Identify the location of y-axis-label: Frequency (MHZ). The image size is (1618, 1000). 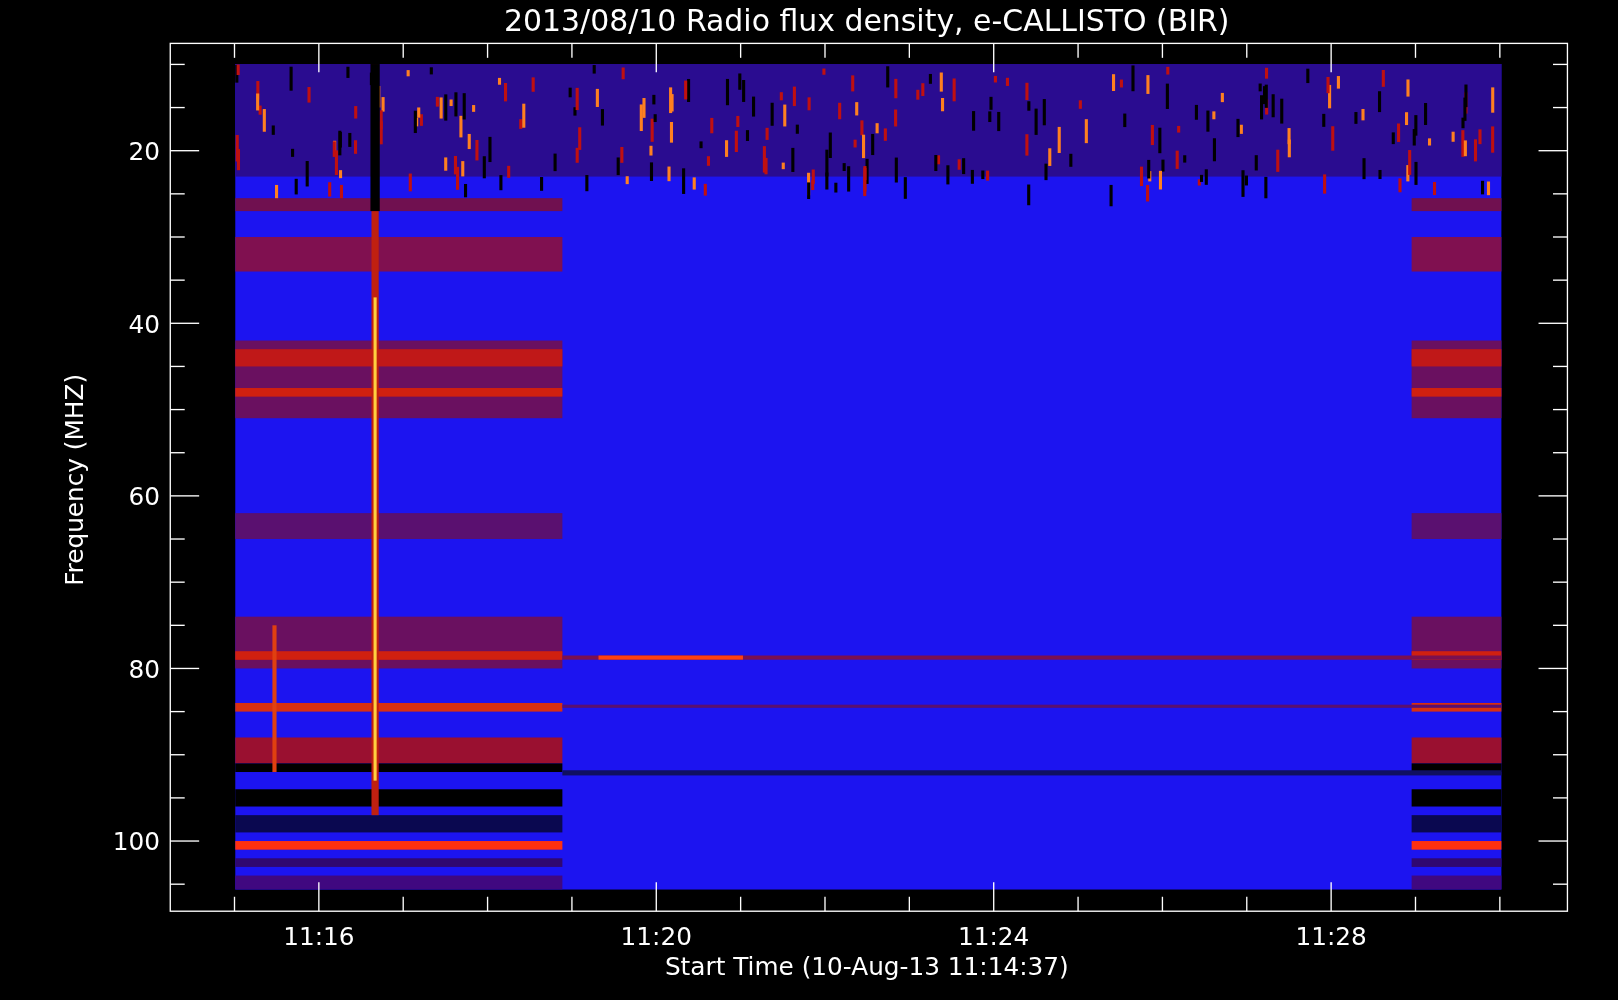
(74, 479).